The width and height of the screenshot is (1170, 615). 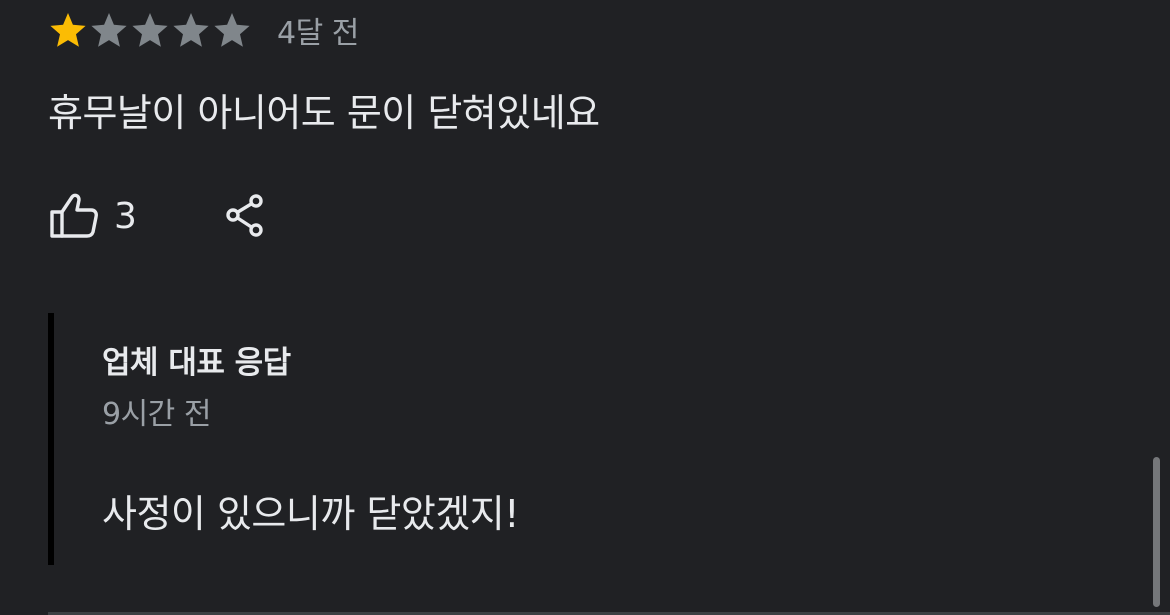 What do you see at coordinates (74, 216) in the screenshot?
I see `thumbs-up-icon` at bounding box center [74, 216].